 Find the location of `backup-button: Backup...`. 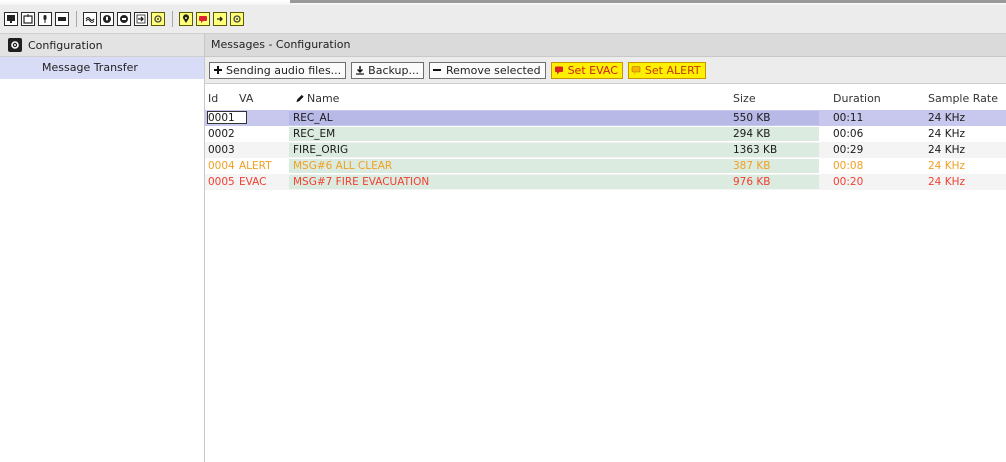

backup-button: Backup... is located at coordinates (387, 70).